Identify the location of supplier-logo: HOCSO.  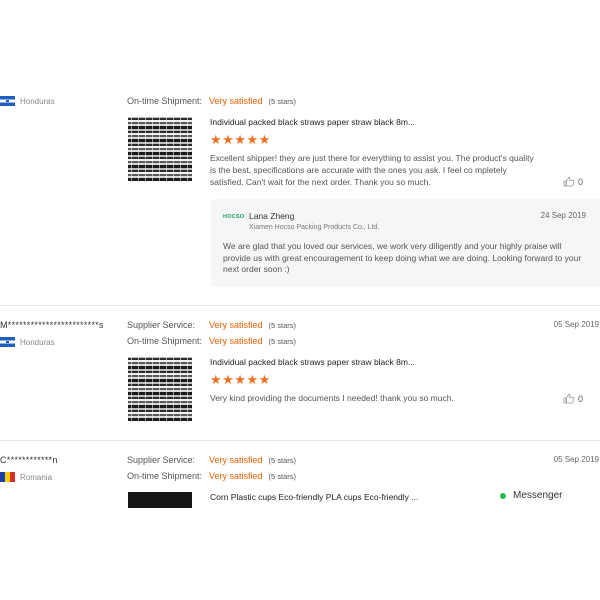
(234, 217).